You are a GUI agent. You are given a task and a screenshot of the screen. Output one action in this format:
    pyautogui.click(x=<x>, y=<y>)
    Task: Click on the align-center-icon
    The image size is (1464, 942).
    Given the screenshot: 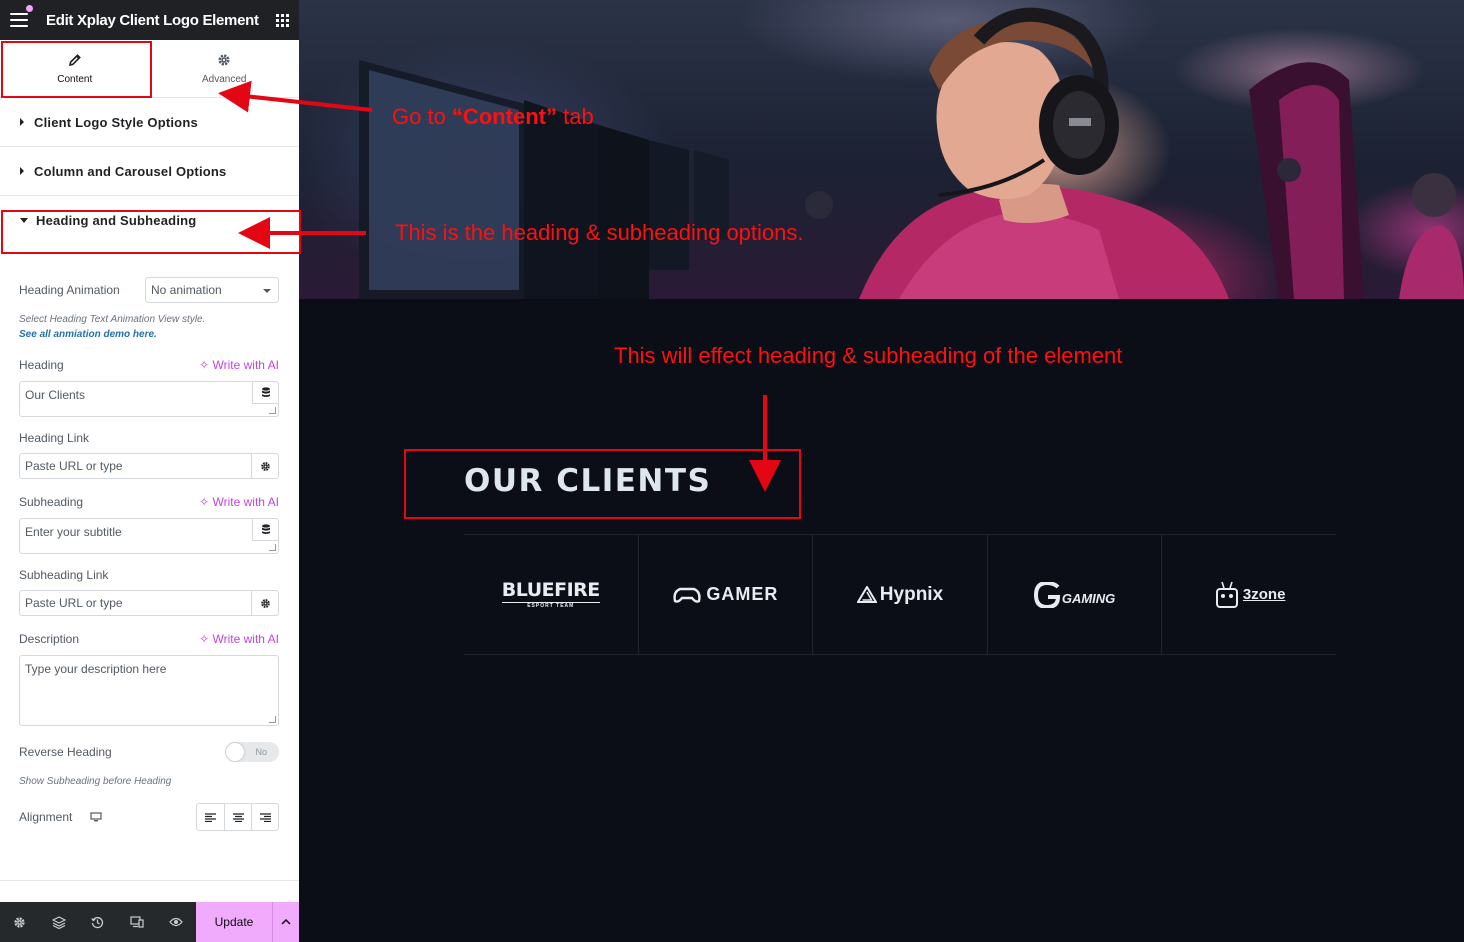 What is the action you would take?
    pyautogui.click(x=237, y=817)
    